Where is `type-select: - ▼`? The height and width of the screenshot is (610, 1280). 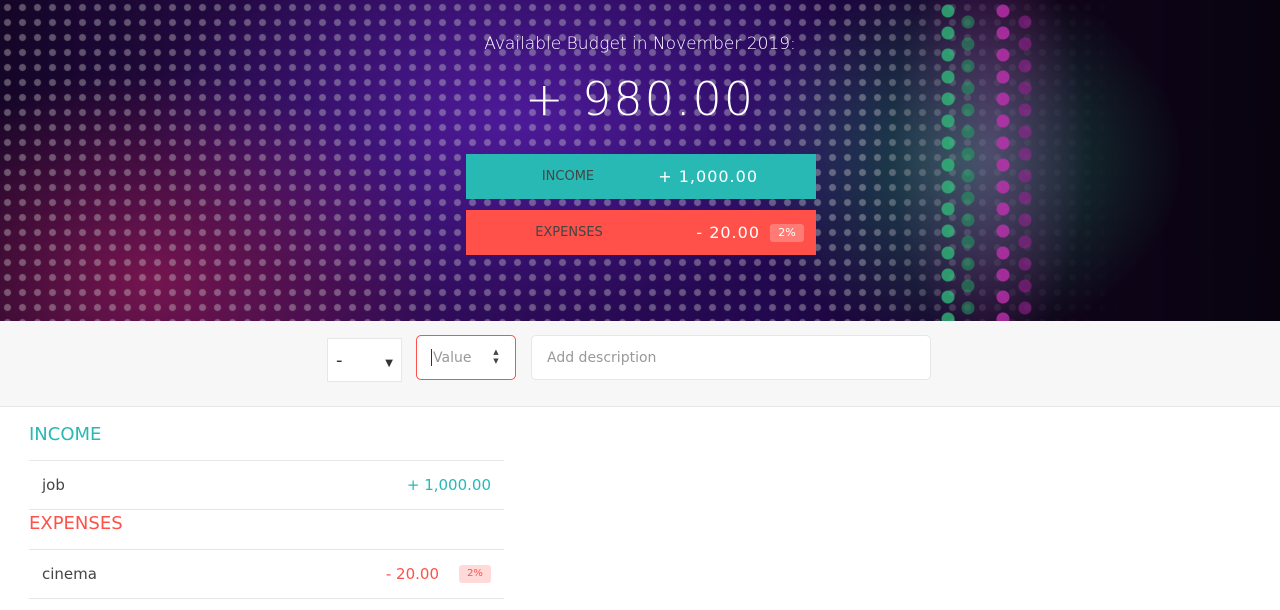 type-select: - ▼ is located at coordinates (364, 360).